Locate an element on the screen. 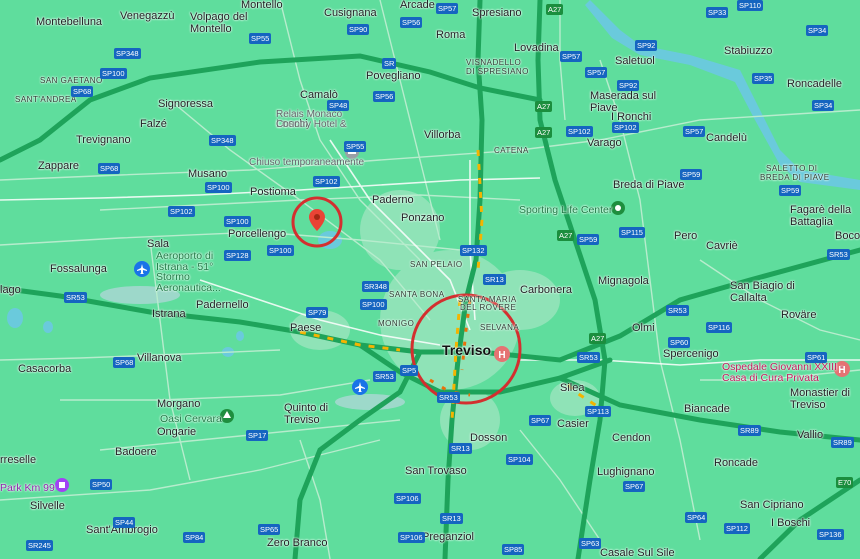  place-label: Istrana is located at coordinates (169, 314).